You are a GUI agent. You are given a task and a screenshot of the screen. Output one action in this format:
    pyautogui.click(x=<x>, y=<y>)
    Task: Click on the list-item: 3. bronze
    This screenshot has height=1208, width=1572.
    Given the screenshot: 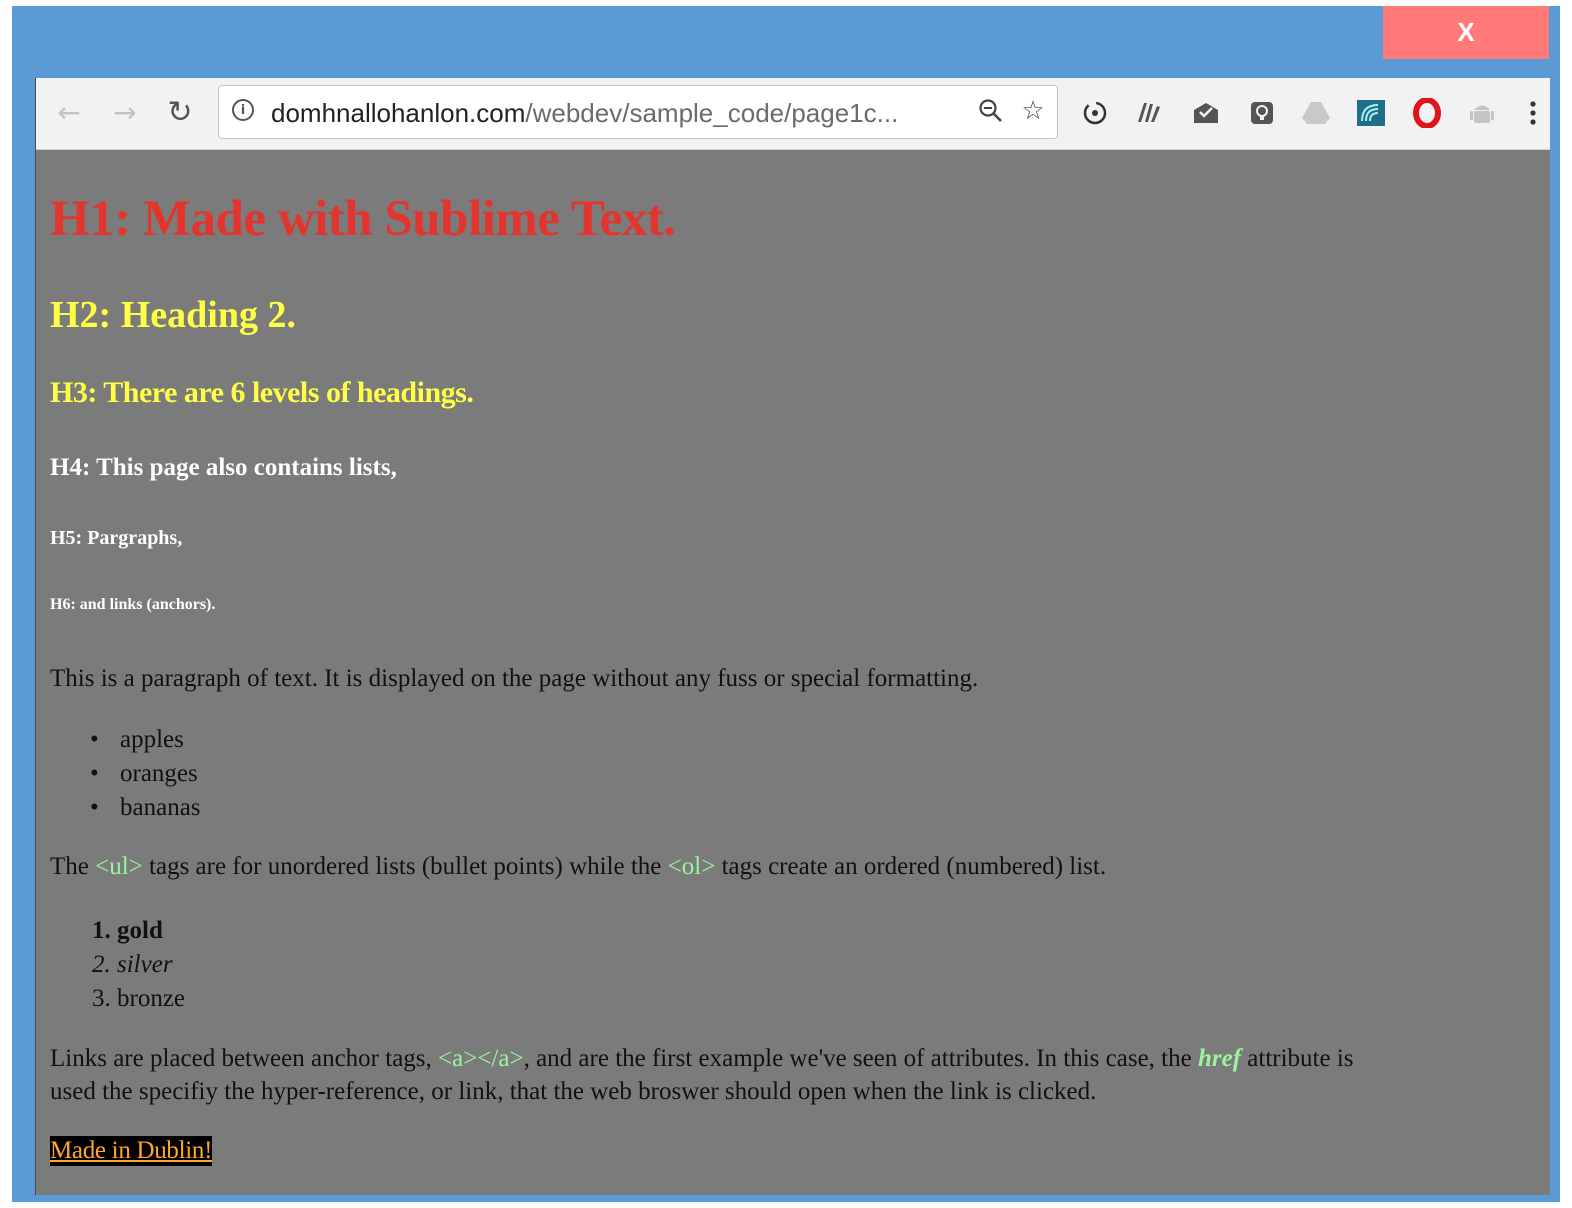 What is the action you would take?
    pyautogui.click(x=139, y=998)
    